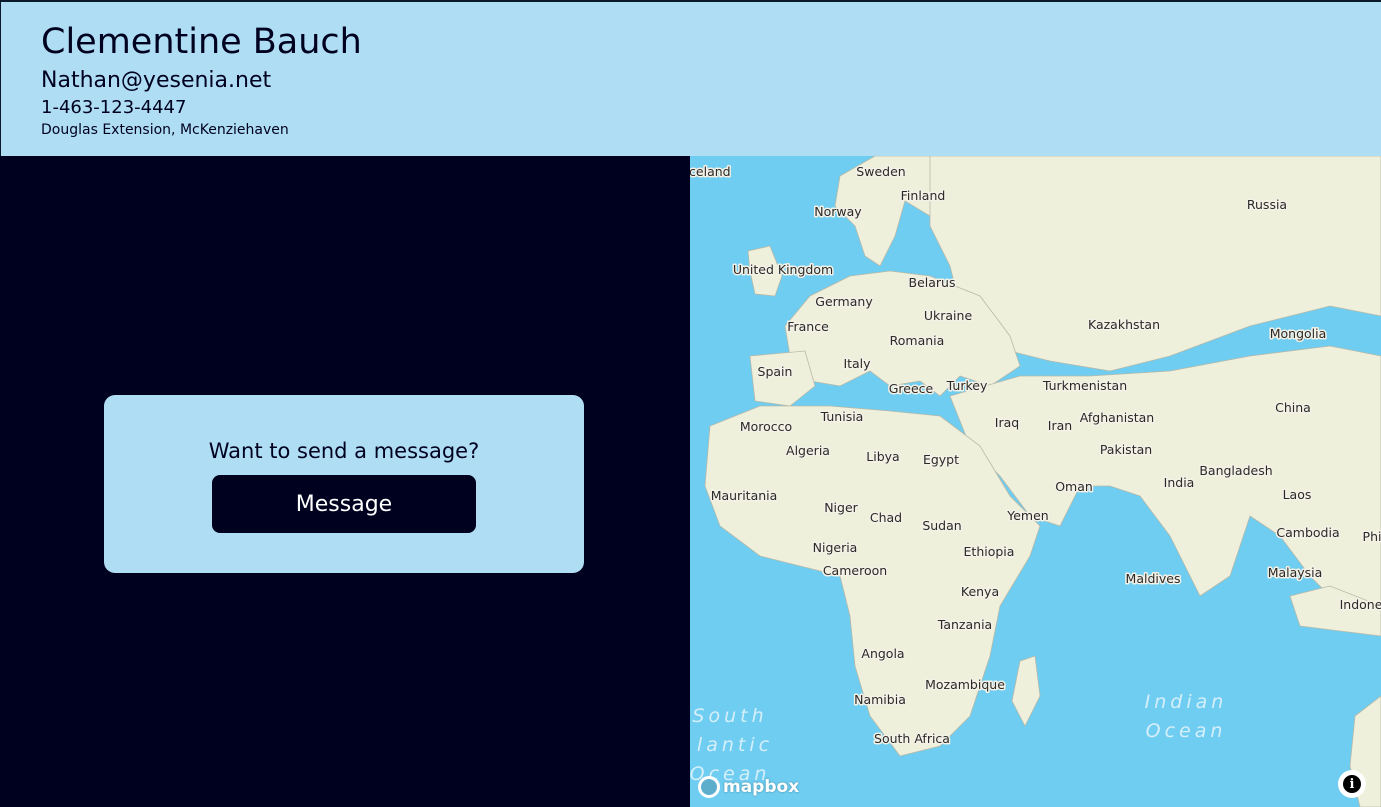  I want to click on label-iraq: Iraq, so click(1007, 422).